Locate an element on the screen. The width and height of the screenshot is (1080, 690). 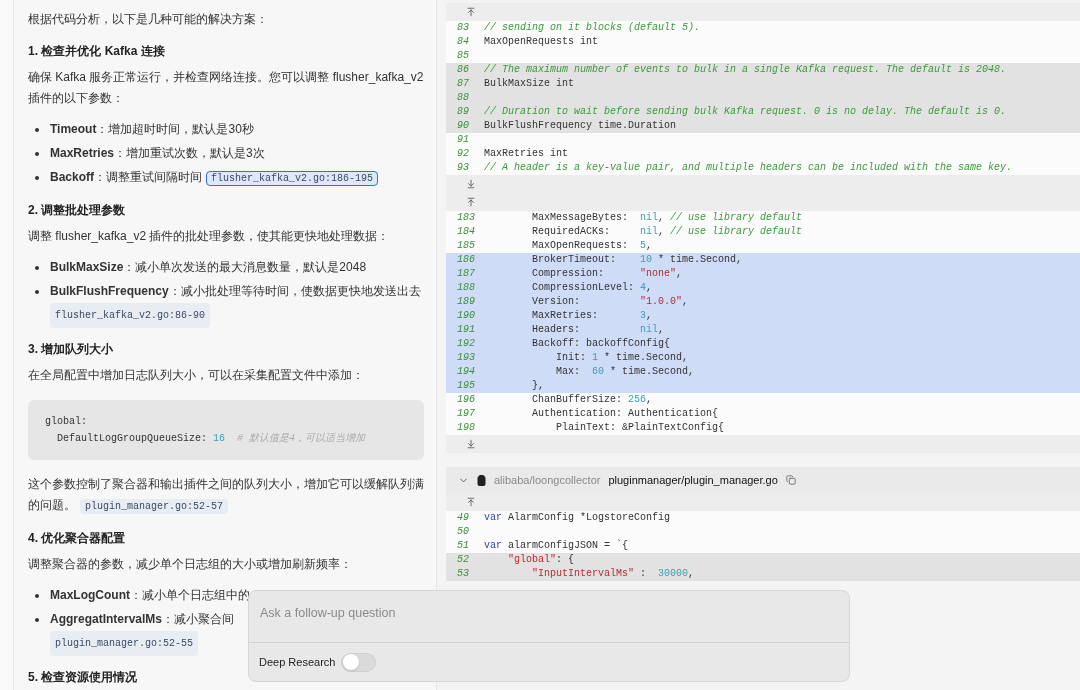
section-heading: 1. 检查并优化 Kafka 连接 is located at coordinates (97, 51).